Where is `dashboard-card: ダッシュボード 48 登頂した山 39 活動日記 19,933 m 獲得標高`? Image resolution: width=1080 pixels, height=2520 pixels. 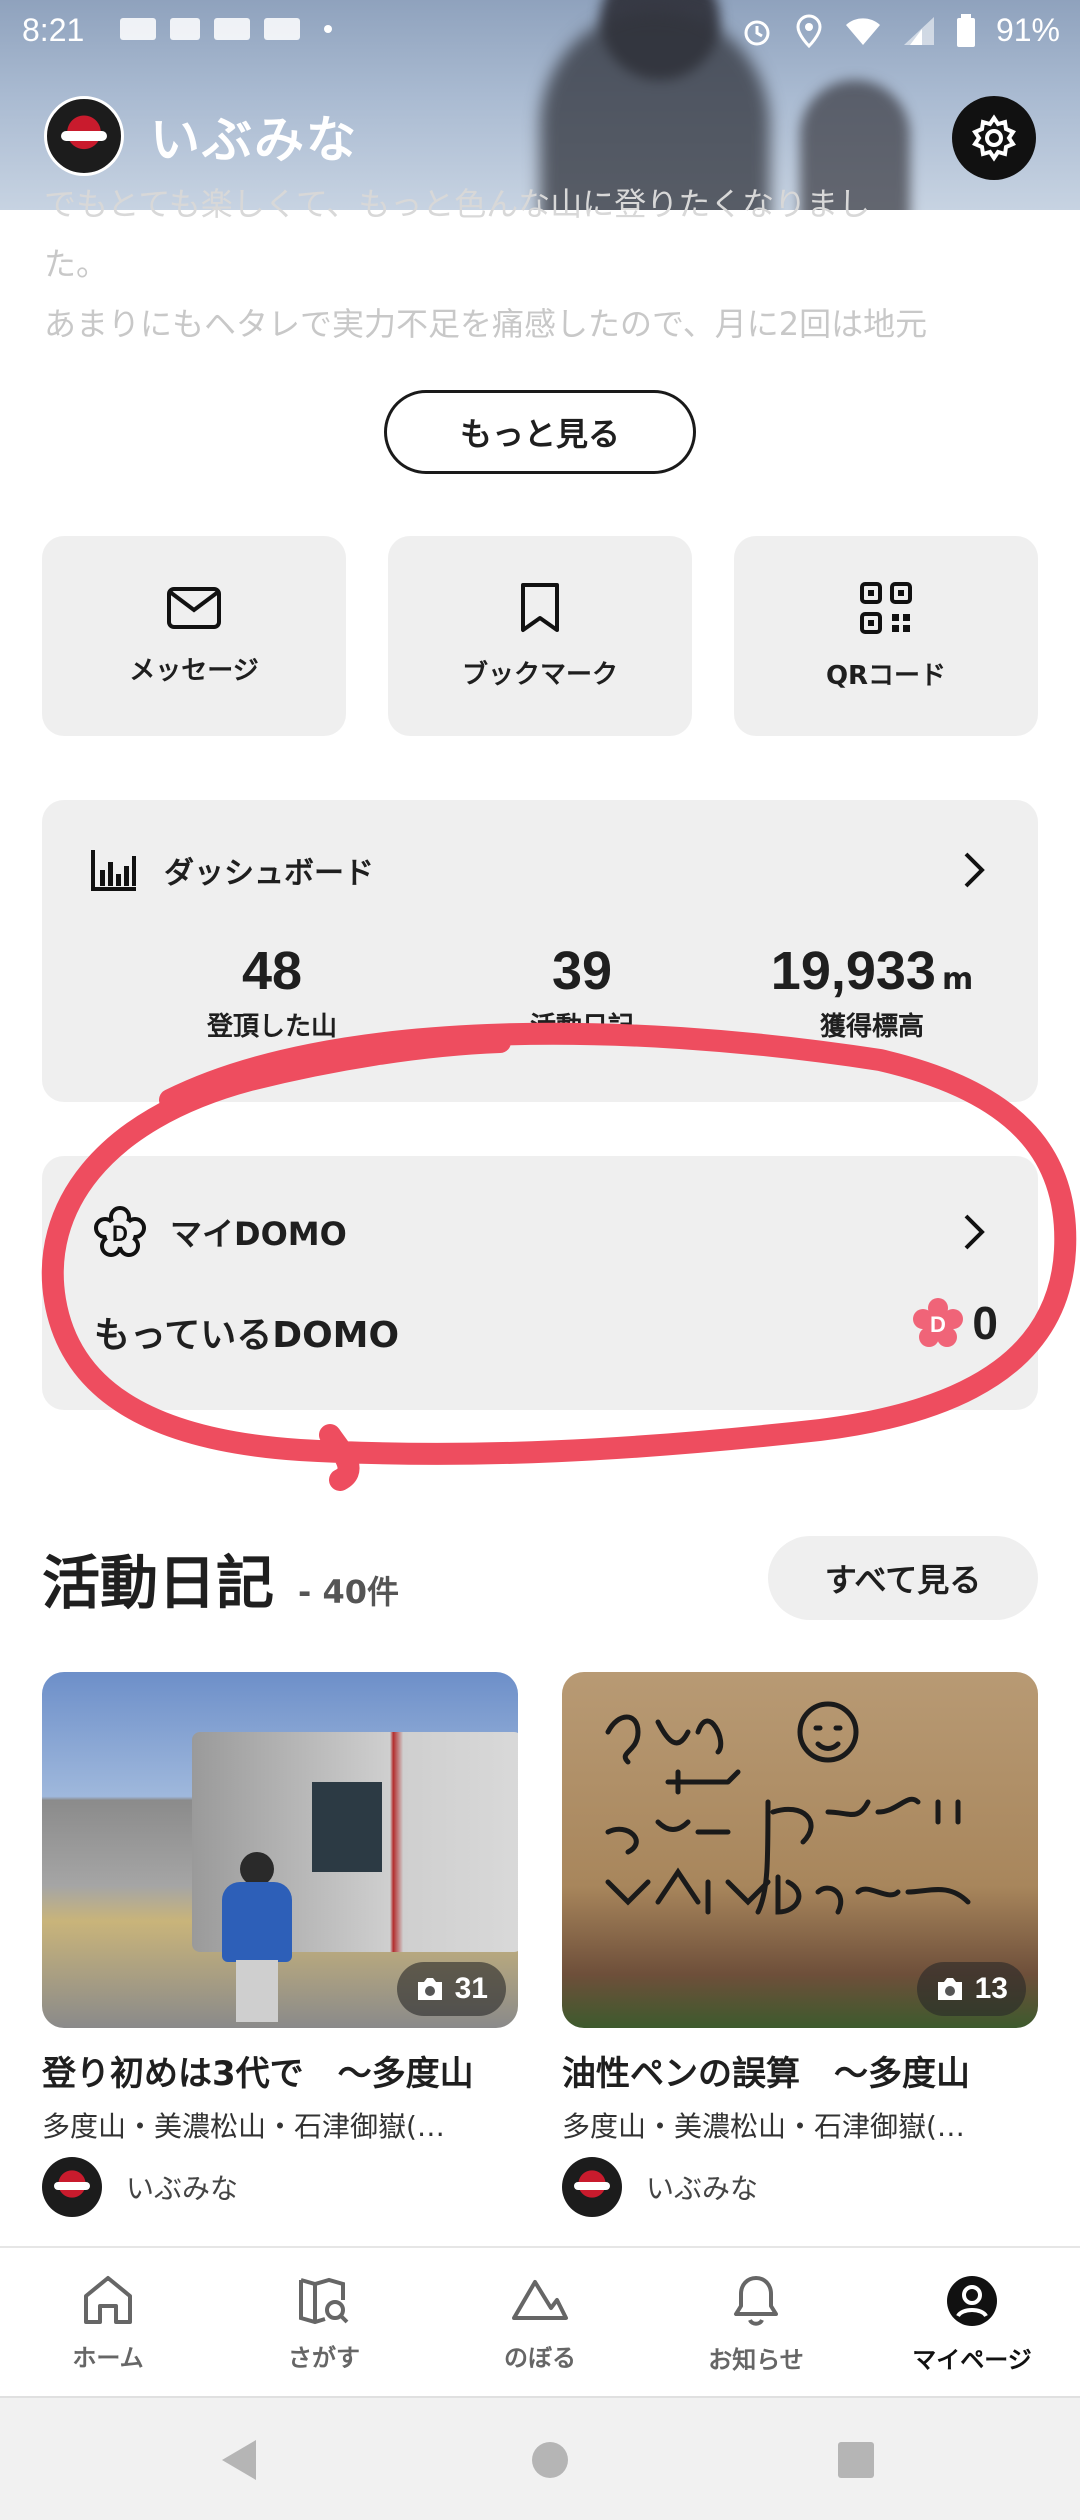
dashboard-card: ダッシュボード 48 登頂した山 39 活動日記 19,933 m 獲得標高 is located at coordinates (540, 951).